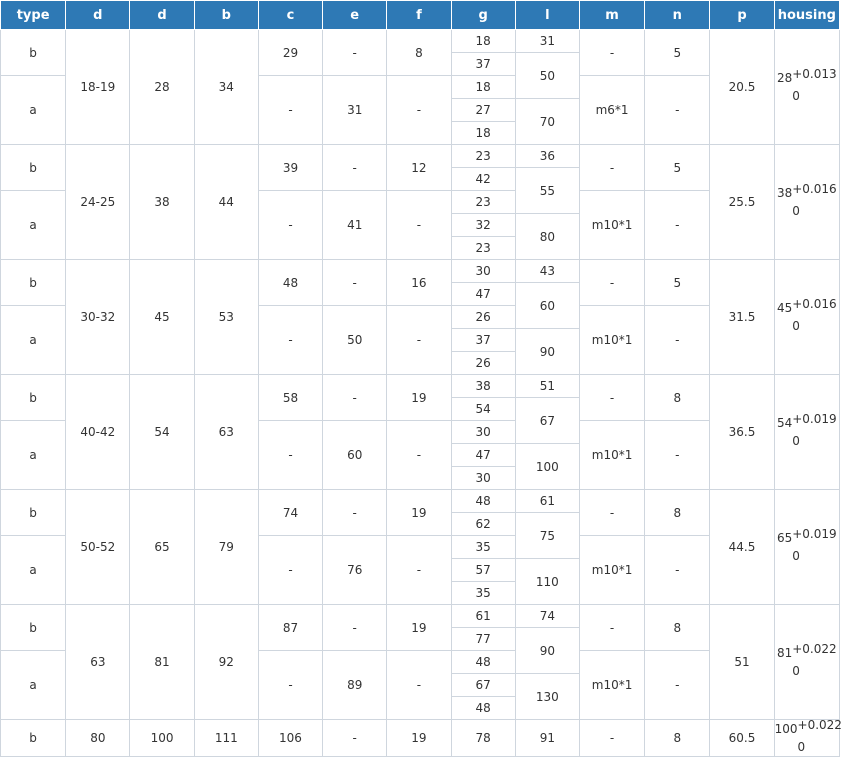 The height and width of the screenshot is (767, 842). I want to click on header-e: e, so click(355, 15).